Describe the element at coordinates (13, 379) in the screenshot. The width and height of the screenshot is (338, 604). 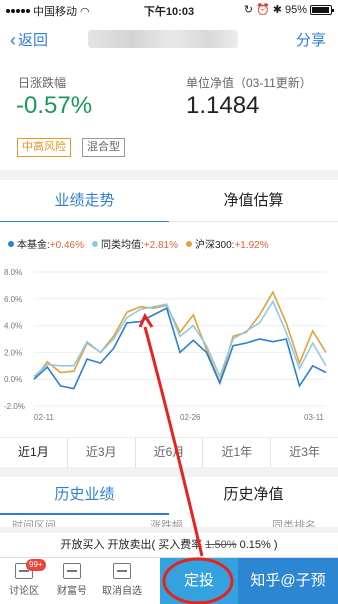
I see `y-tick-label: 0.0%` at that location.